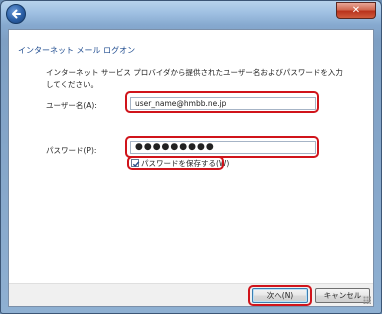 The image size is (382, 314). I want to click on close-icon: ✕, so click(356, 10).